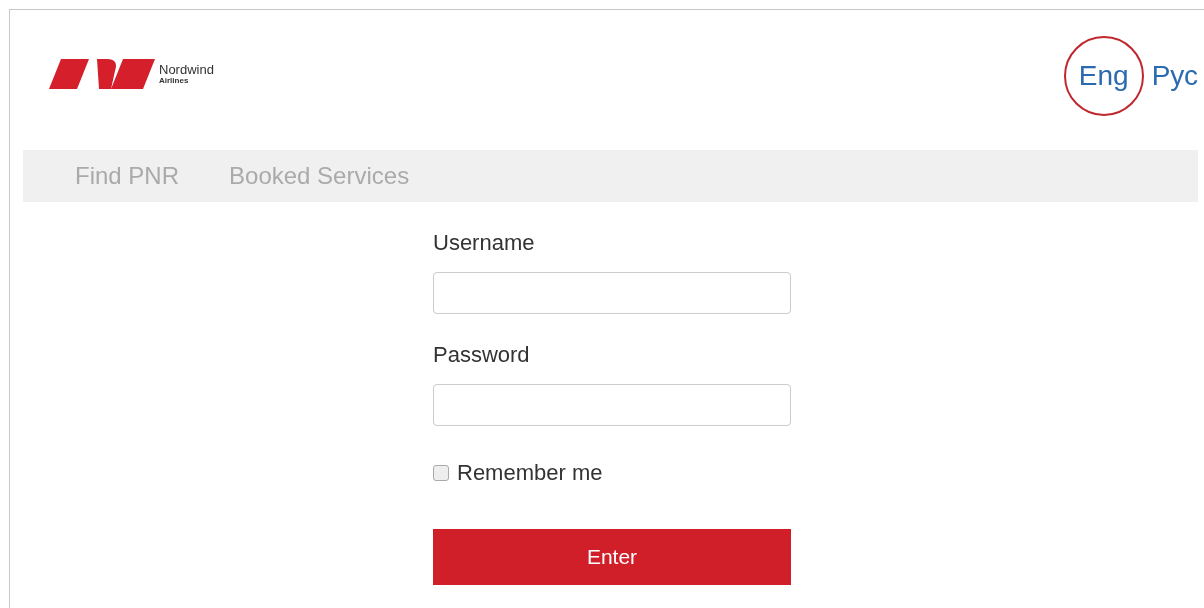 This screenshot has width=1204, height=608. I want to click on logo-mark-icon, so click(102, 74).